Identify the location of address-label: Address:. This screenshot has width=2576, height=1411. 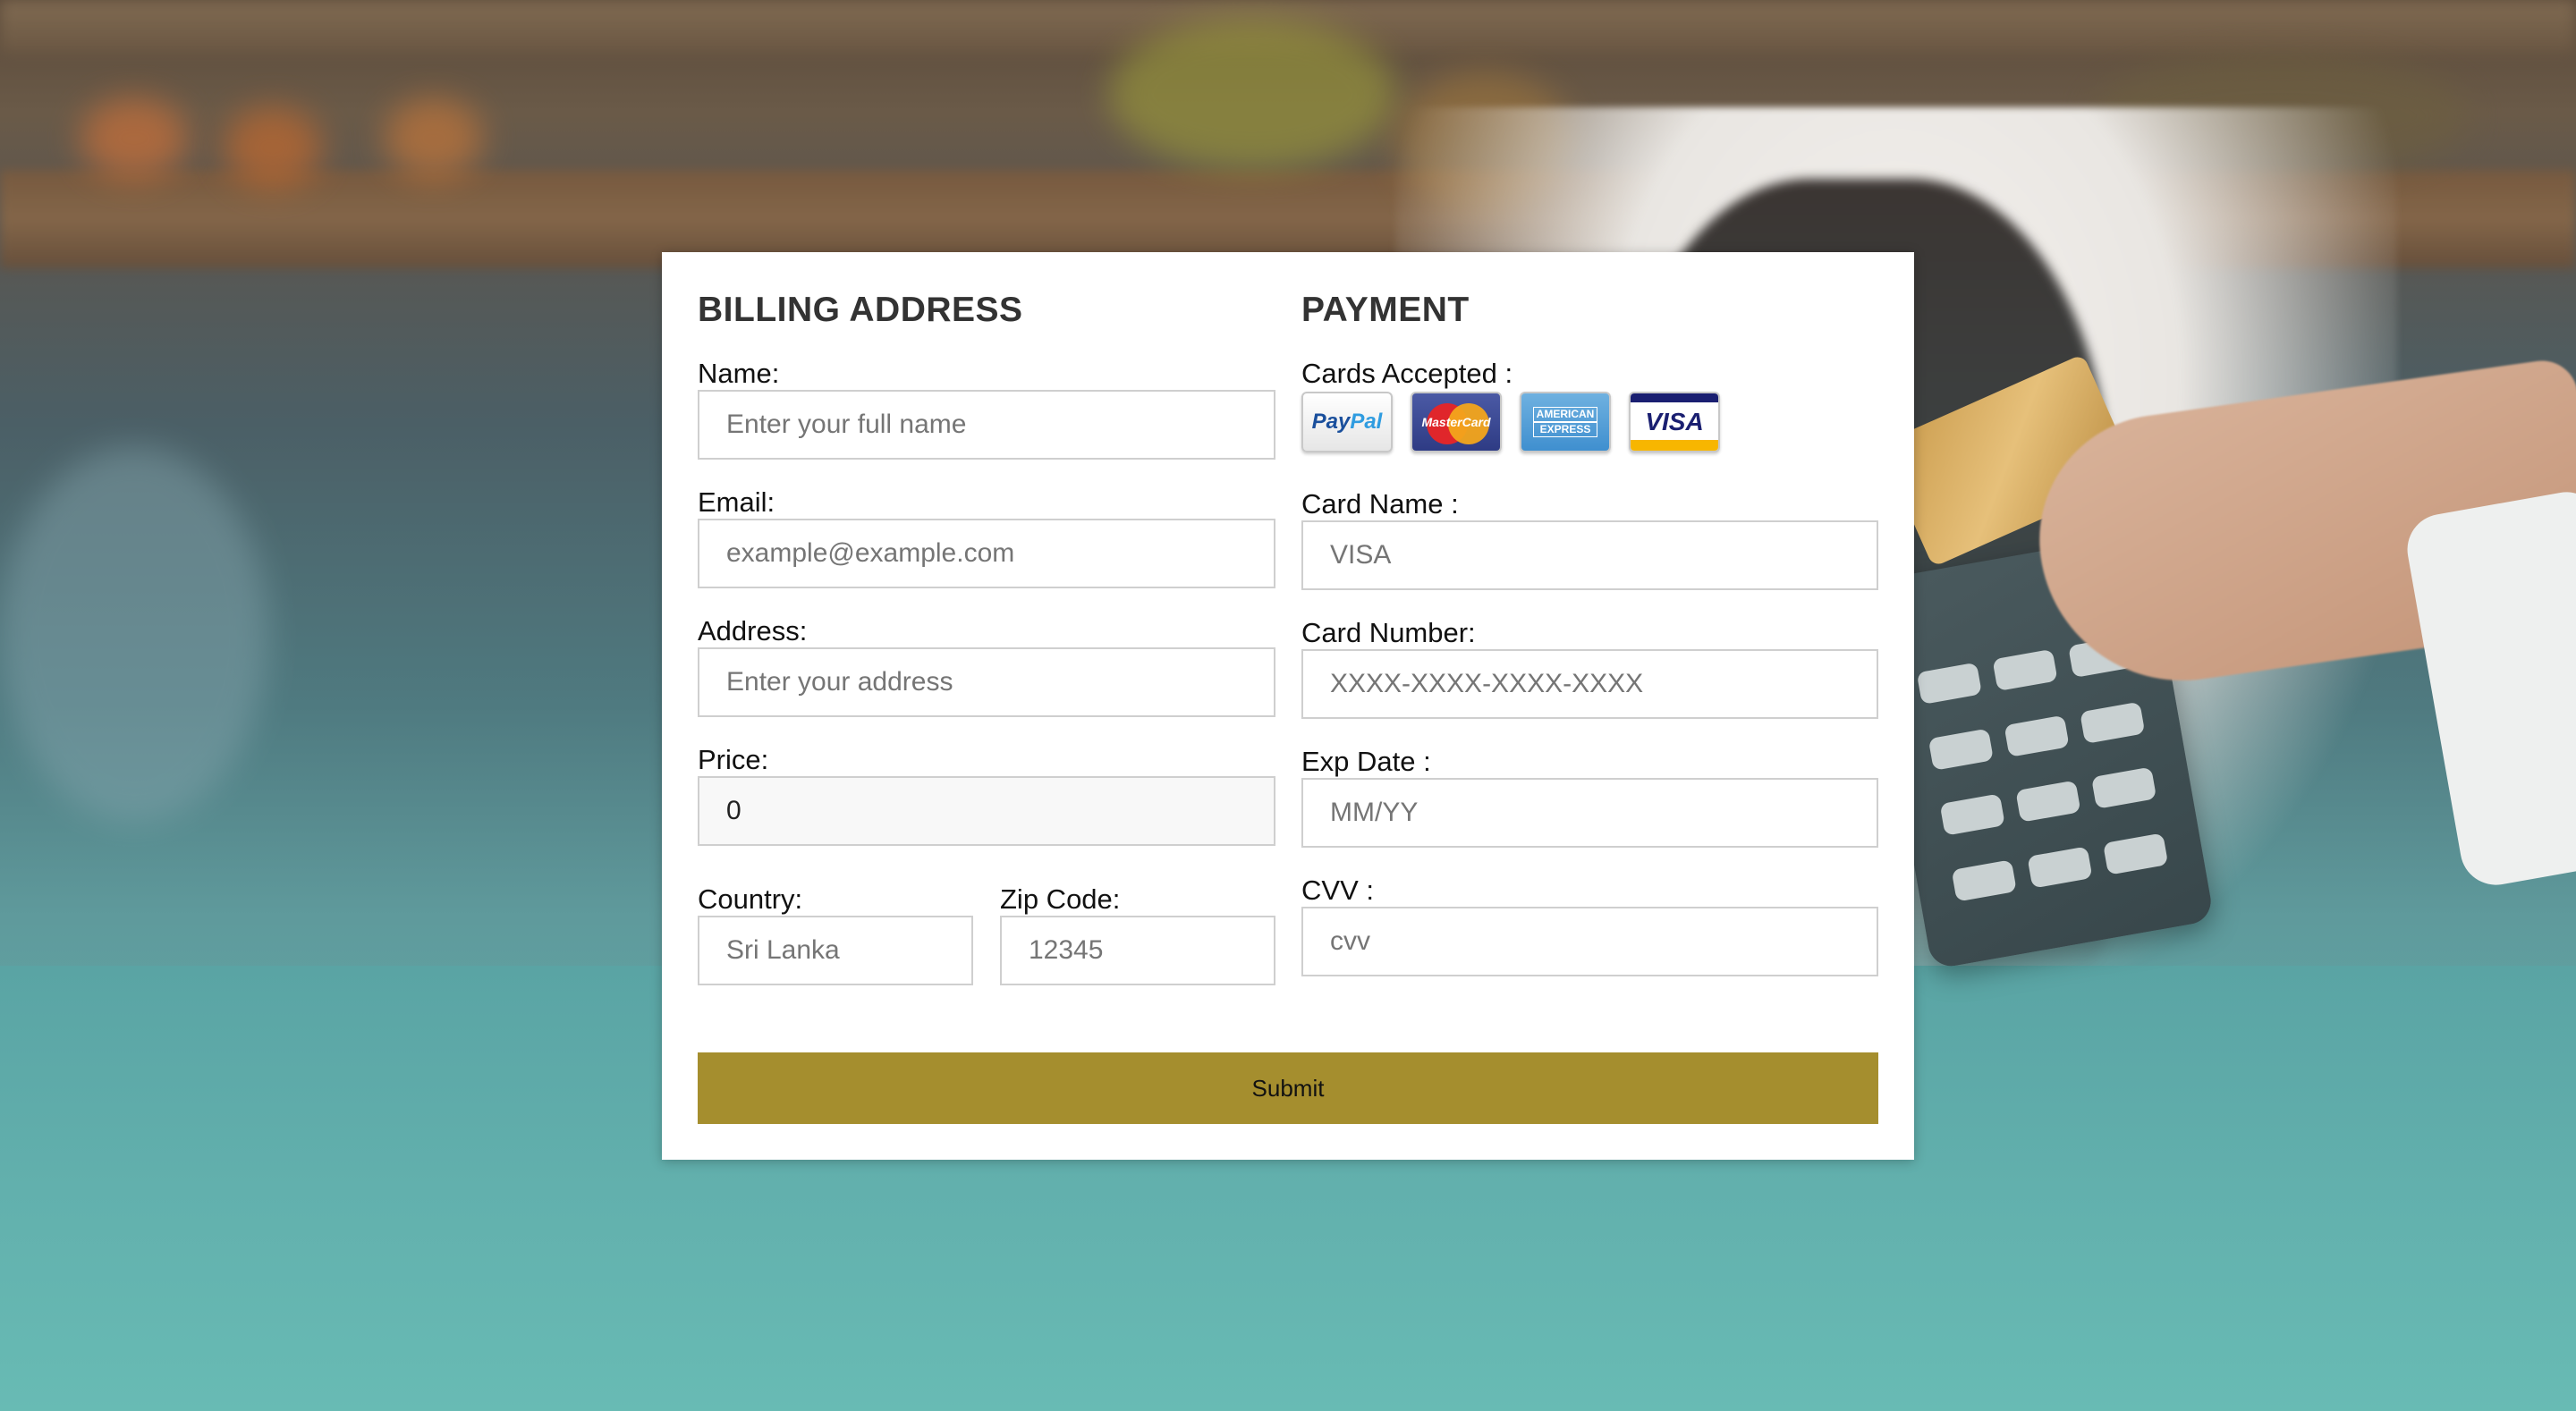
(753, 630).